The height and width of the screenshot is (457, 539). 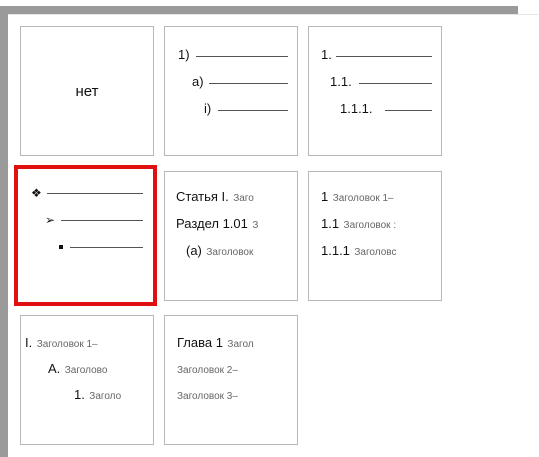 I want to click on window-left-border, so click(x=4, y=231).